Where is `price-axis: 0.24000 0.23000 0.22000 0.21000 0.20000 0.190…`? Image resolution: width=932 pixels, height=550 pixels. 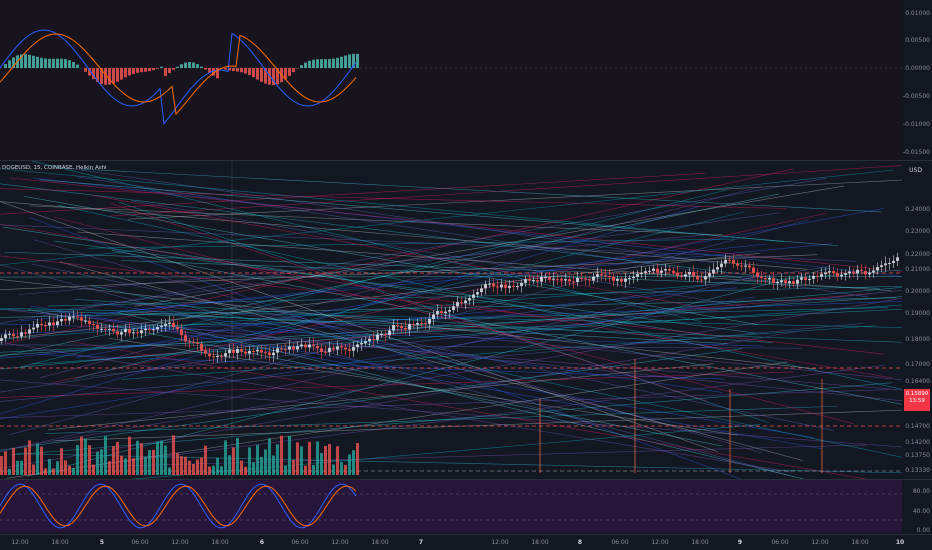
price-axis: 0.24000 0.23000 0.22000 0.21000 0.20000 0.190… is located at coordinates (917, 320).